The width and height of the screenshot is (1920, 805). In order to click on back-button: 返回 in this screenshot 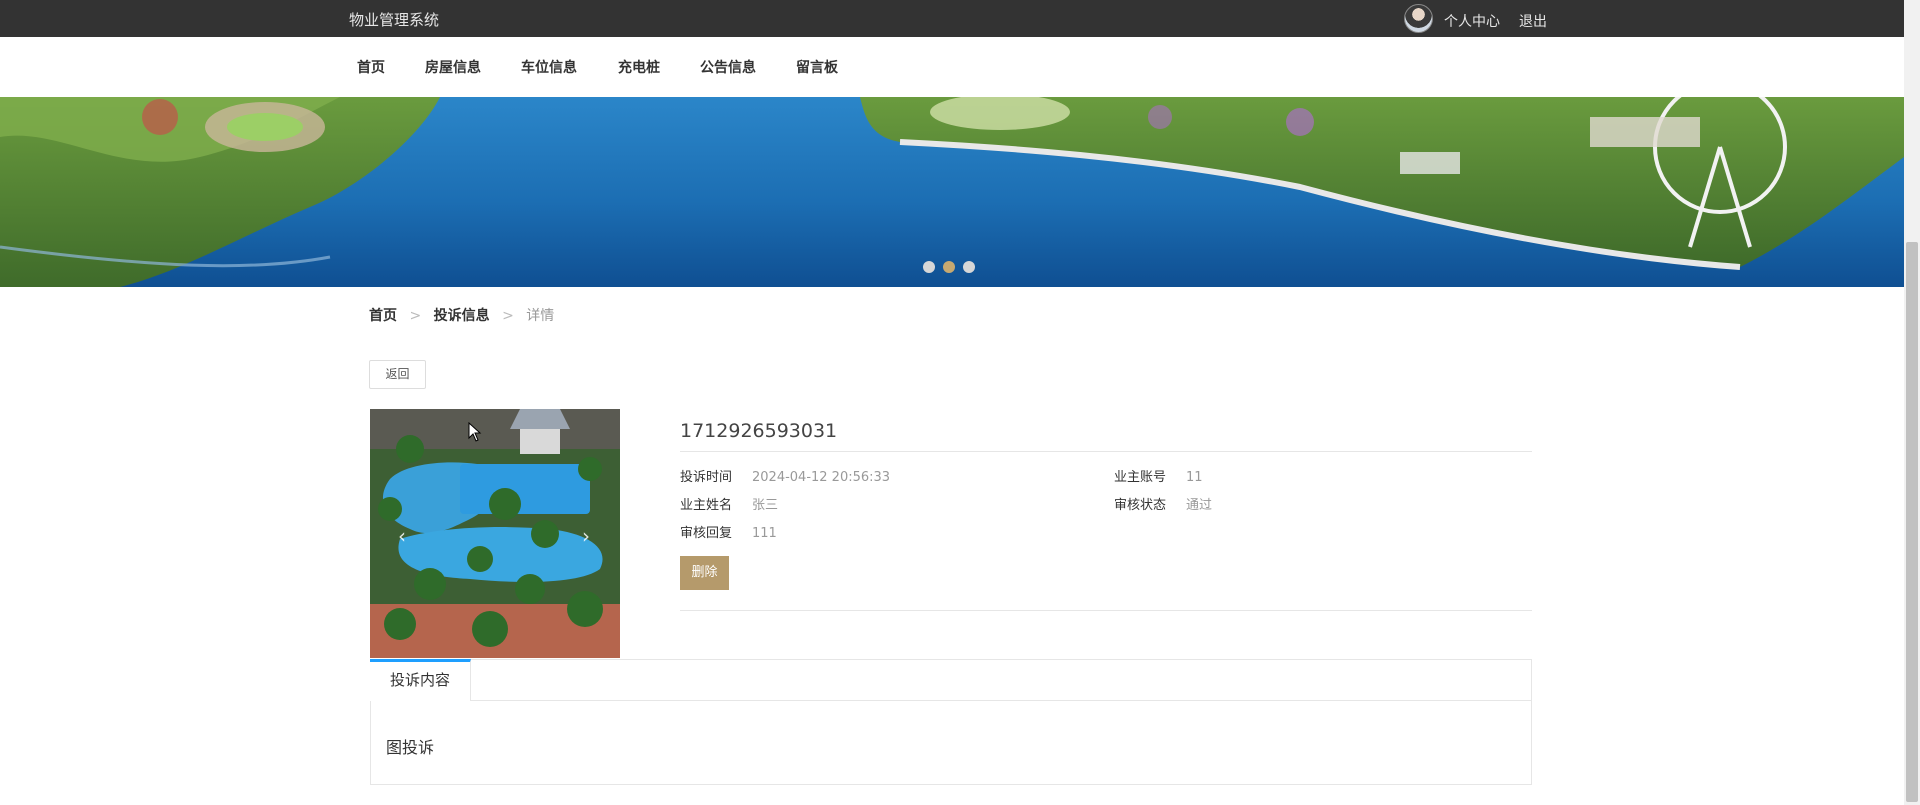, I will do `click(397, 374)`.